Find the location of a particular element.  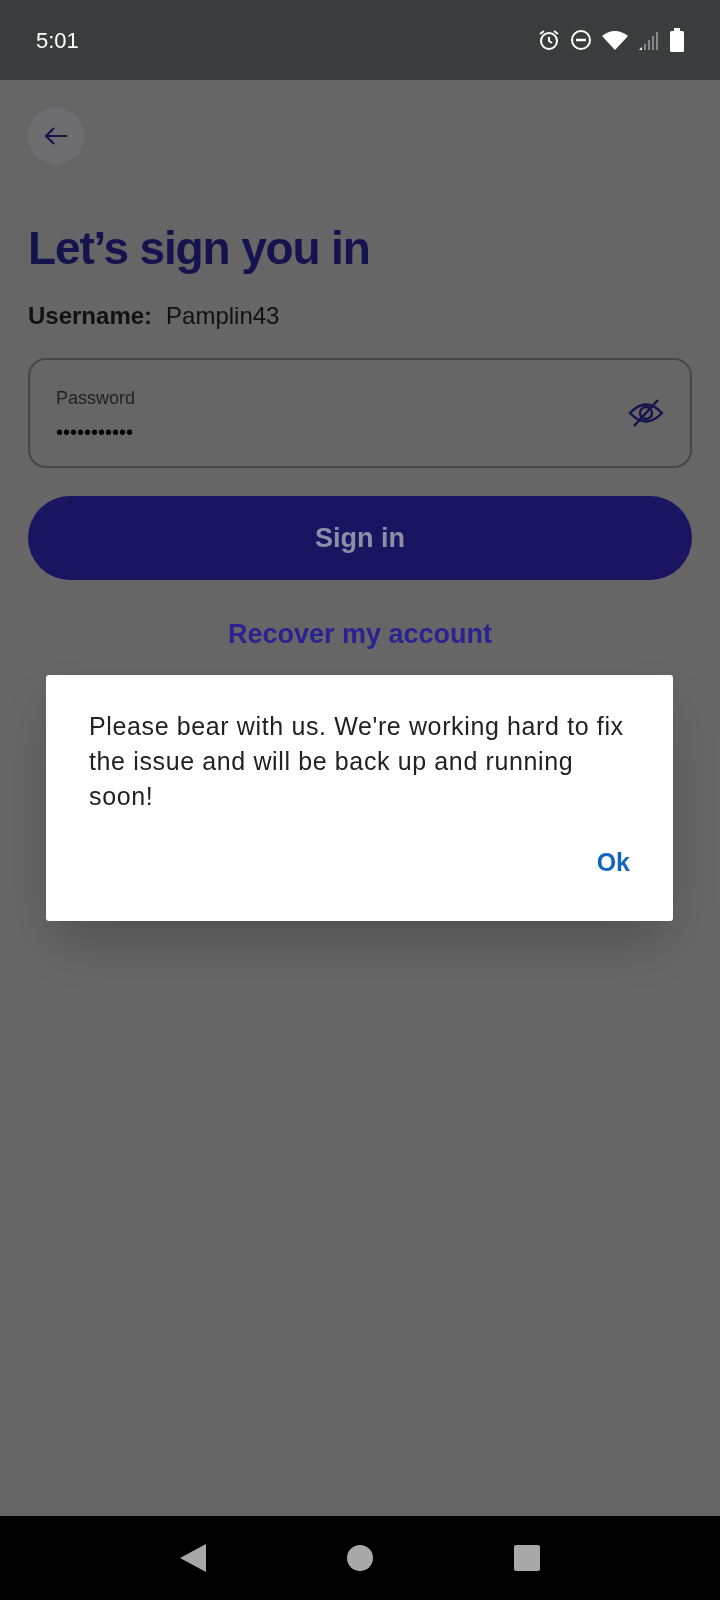

username-label: Username: is located at coordinates (90, 316).